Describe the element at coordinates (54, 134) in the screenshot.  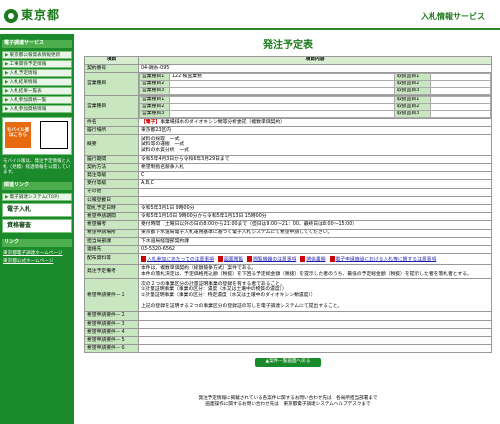
I see `qr-code-icon` at that location.